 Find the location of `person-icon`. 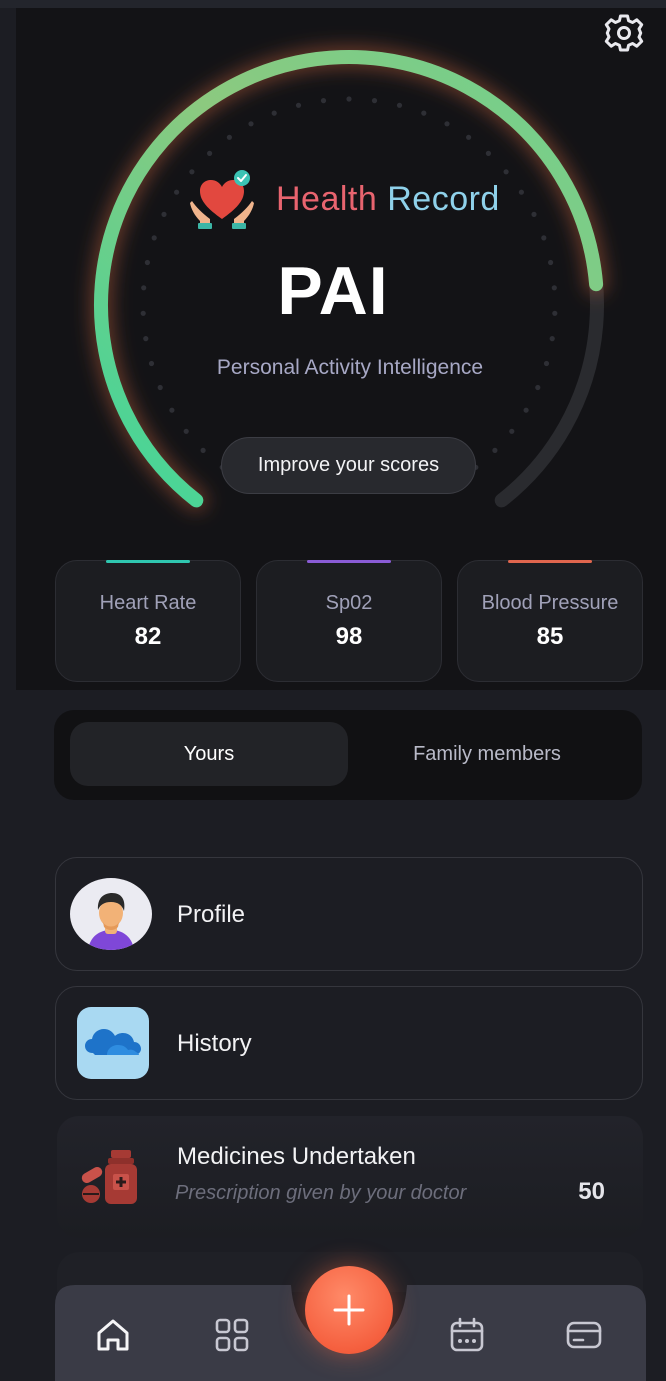

person-icon is located at coordinates (111, 921).